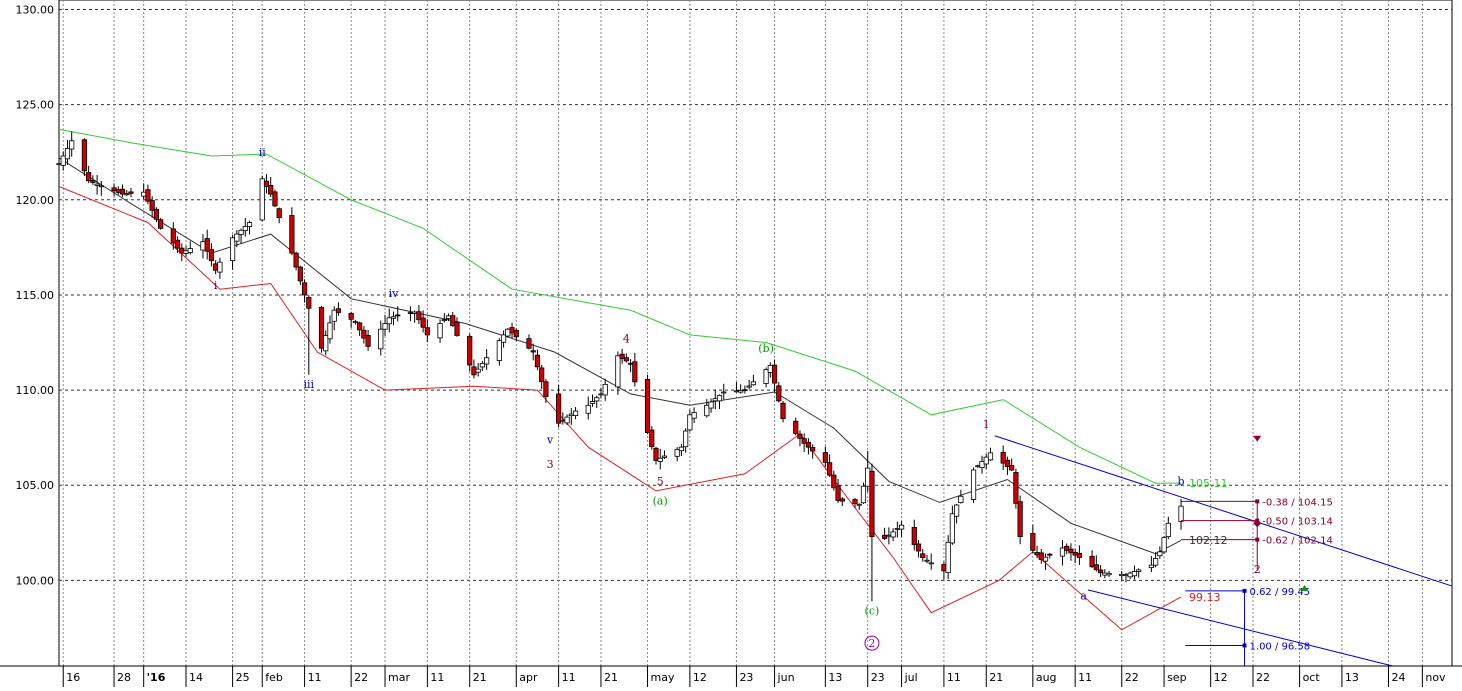 The image size is (1462, 691). What do you see at coordinates (660, 500) in the screenshot?
I see `wave-label: (a)` at bounding box center [660, 500].